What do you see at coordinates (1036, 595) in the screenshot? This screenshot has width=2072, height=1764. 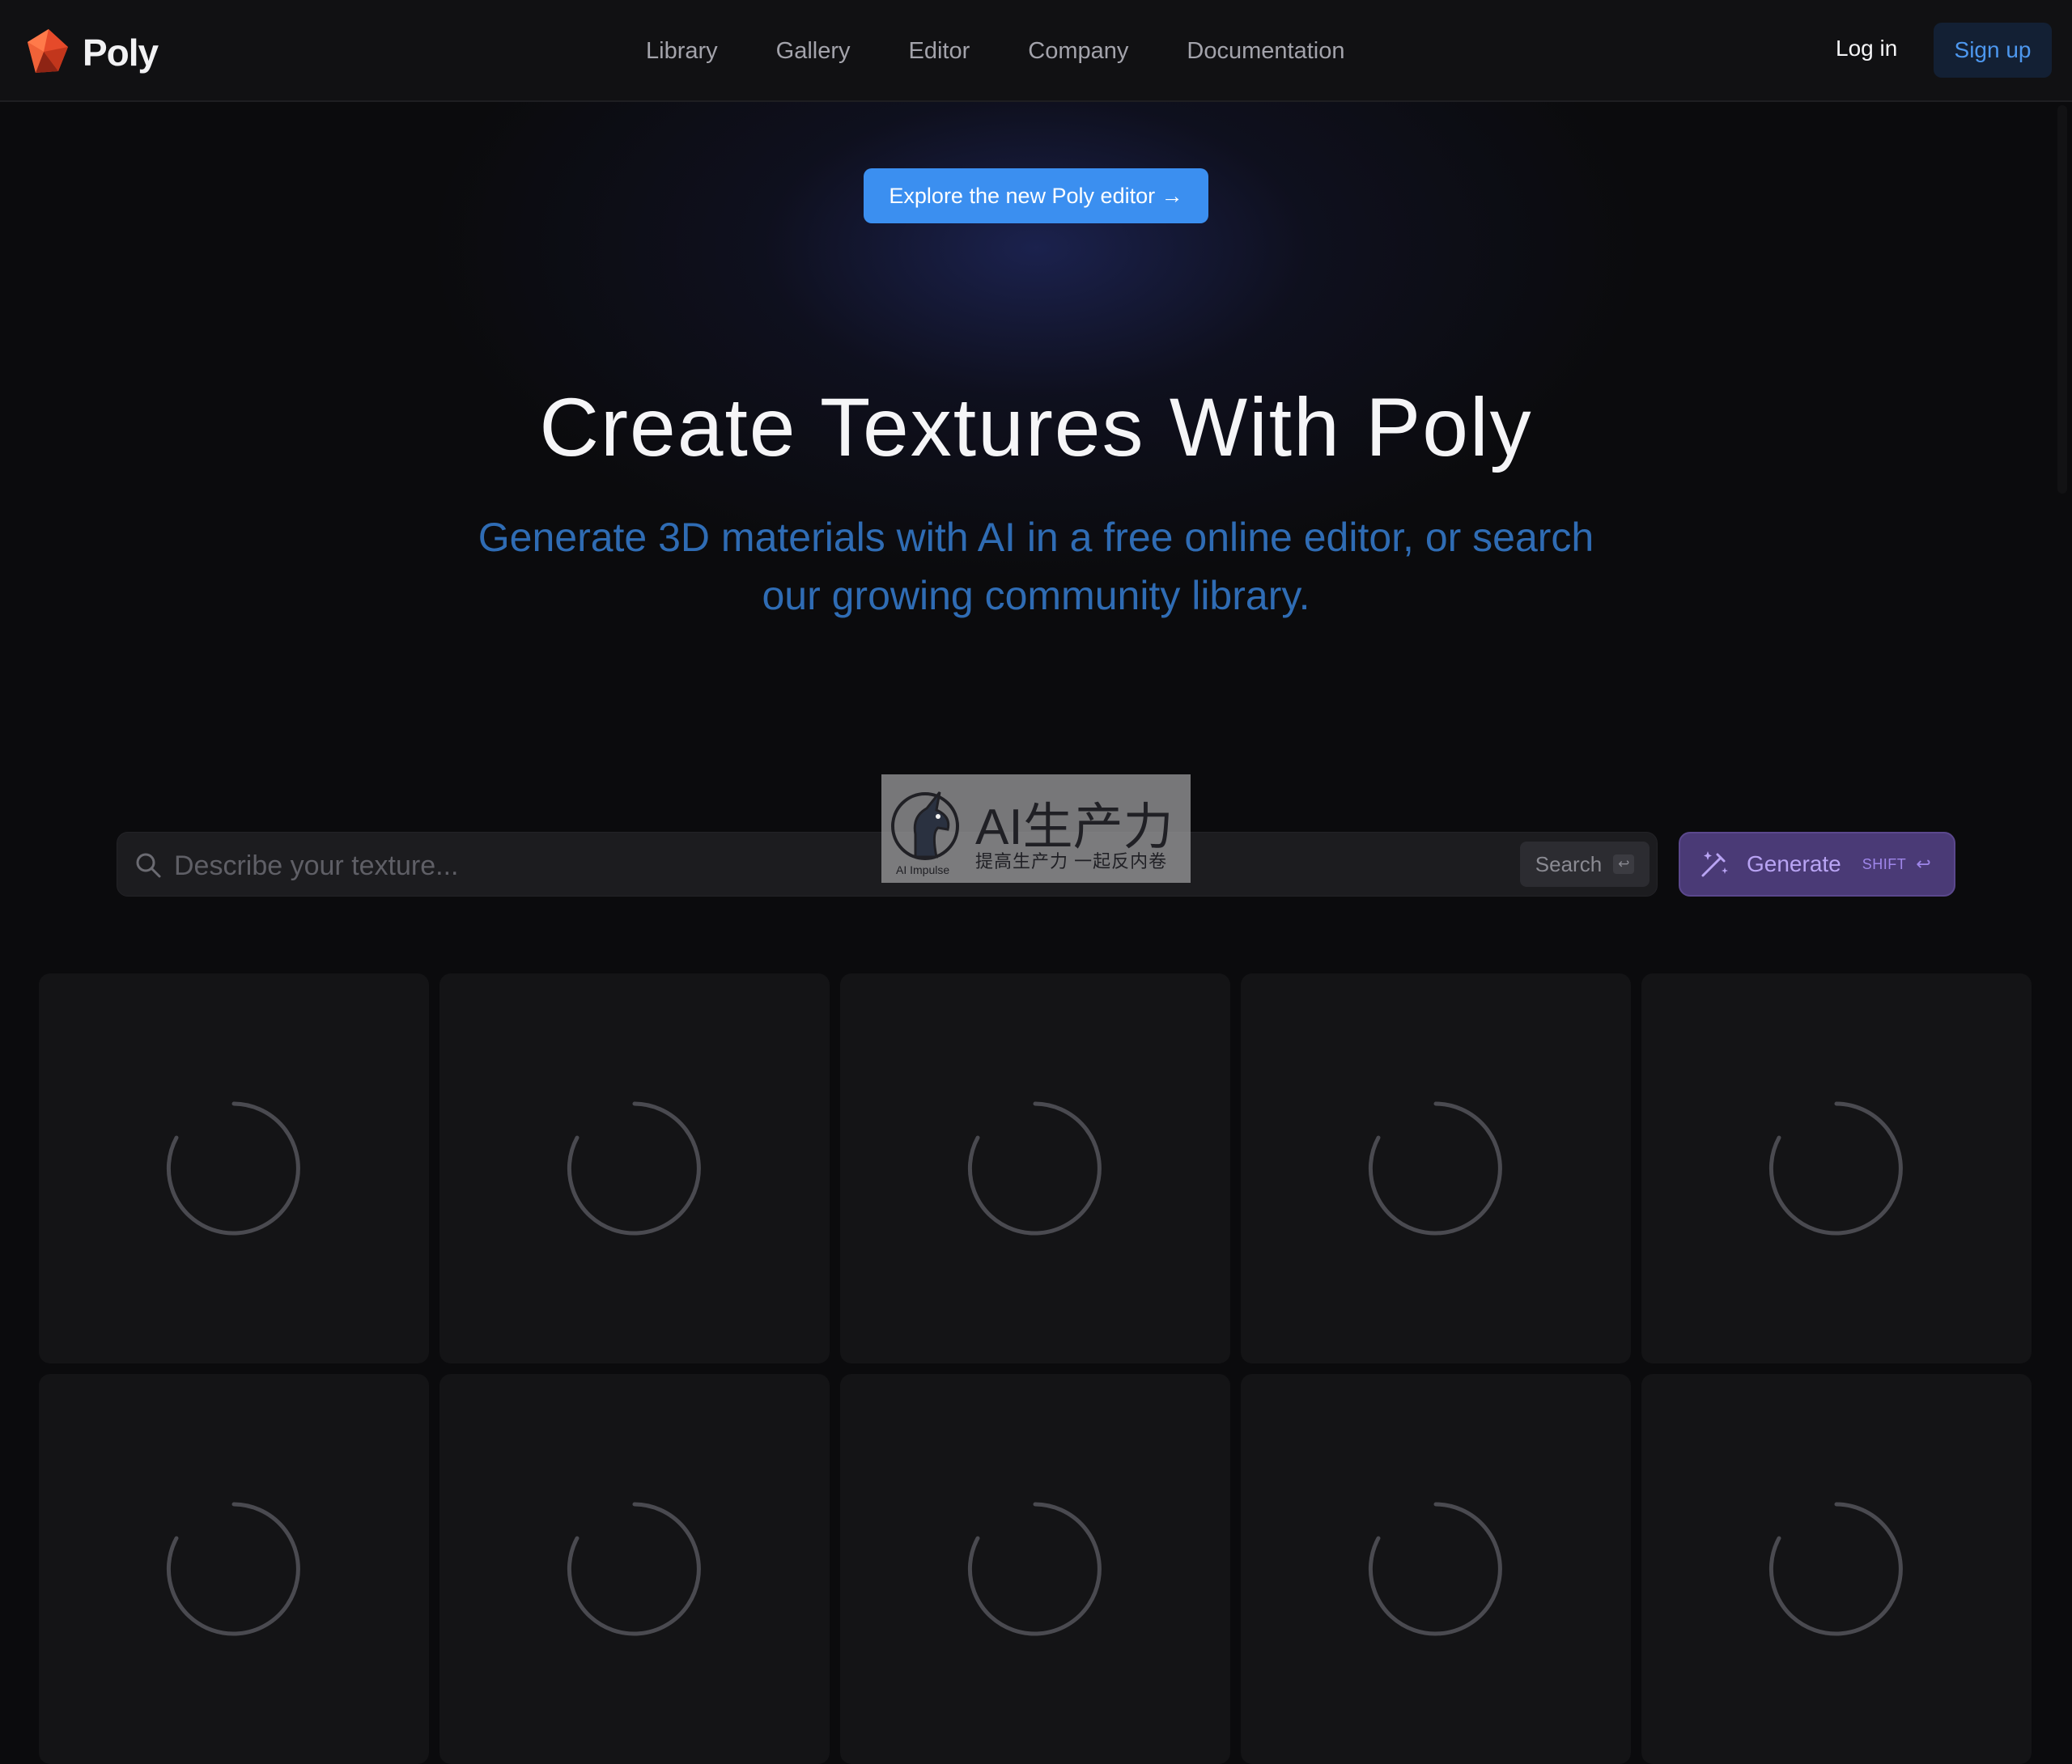 I see `subtitle-line-2: our growing community library.` at bounding box center [1036, 595].